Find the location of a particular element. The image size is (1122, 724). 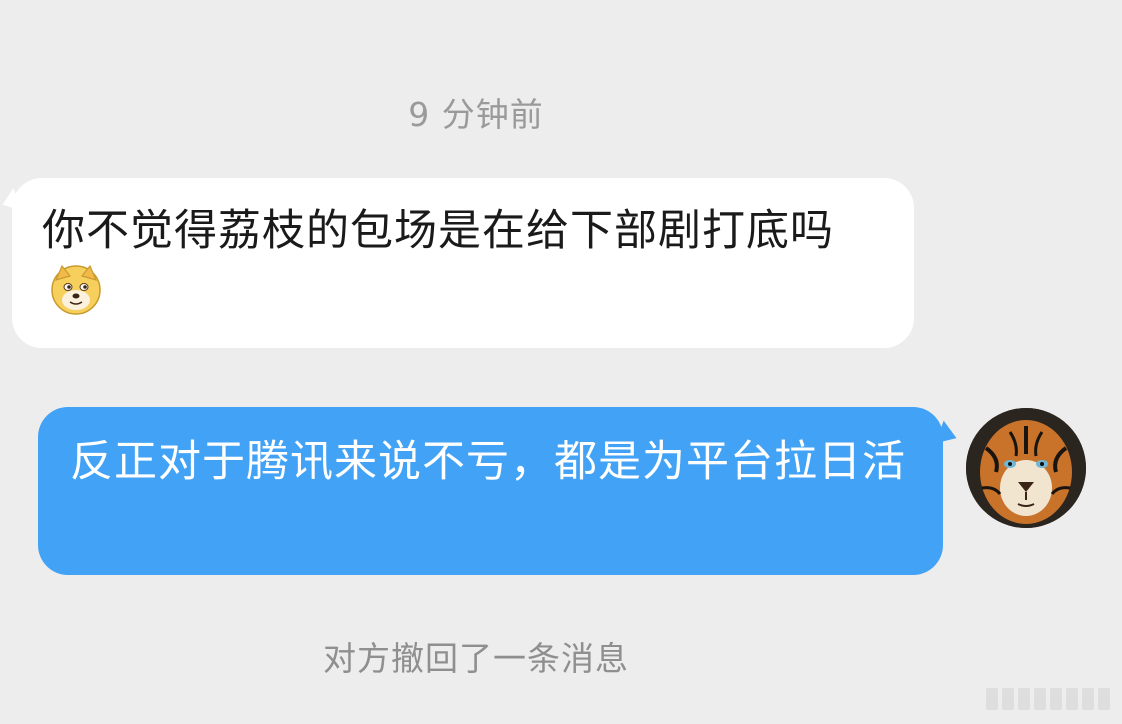

outgoing-message-text: 反正对于腾讯来说不亏，都是为平台拉日活 is located at coordinates (488, 462).